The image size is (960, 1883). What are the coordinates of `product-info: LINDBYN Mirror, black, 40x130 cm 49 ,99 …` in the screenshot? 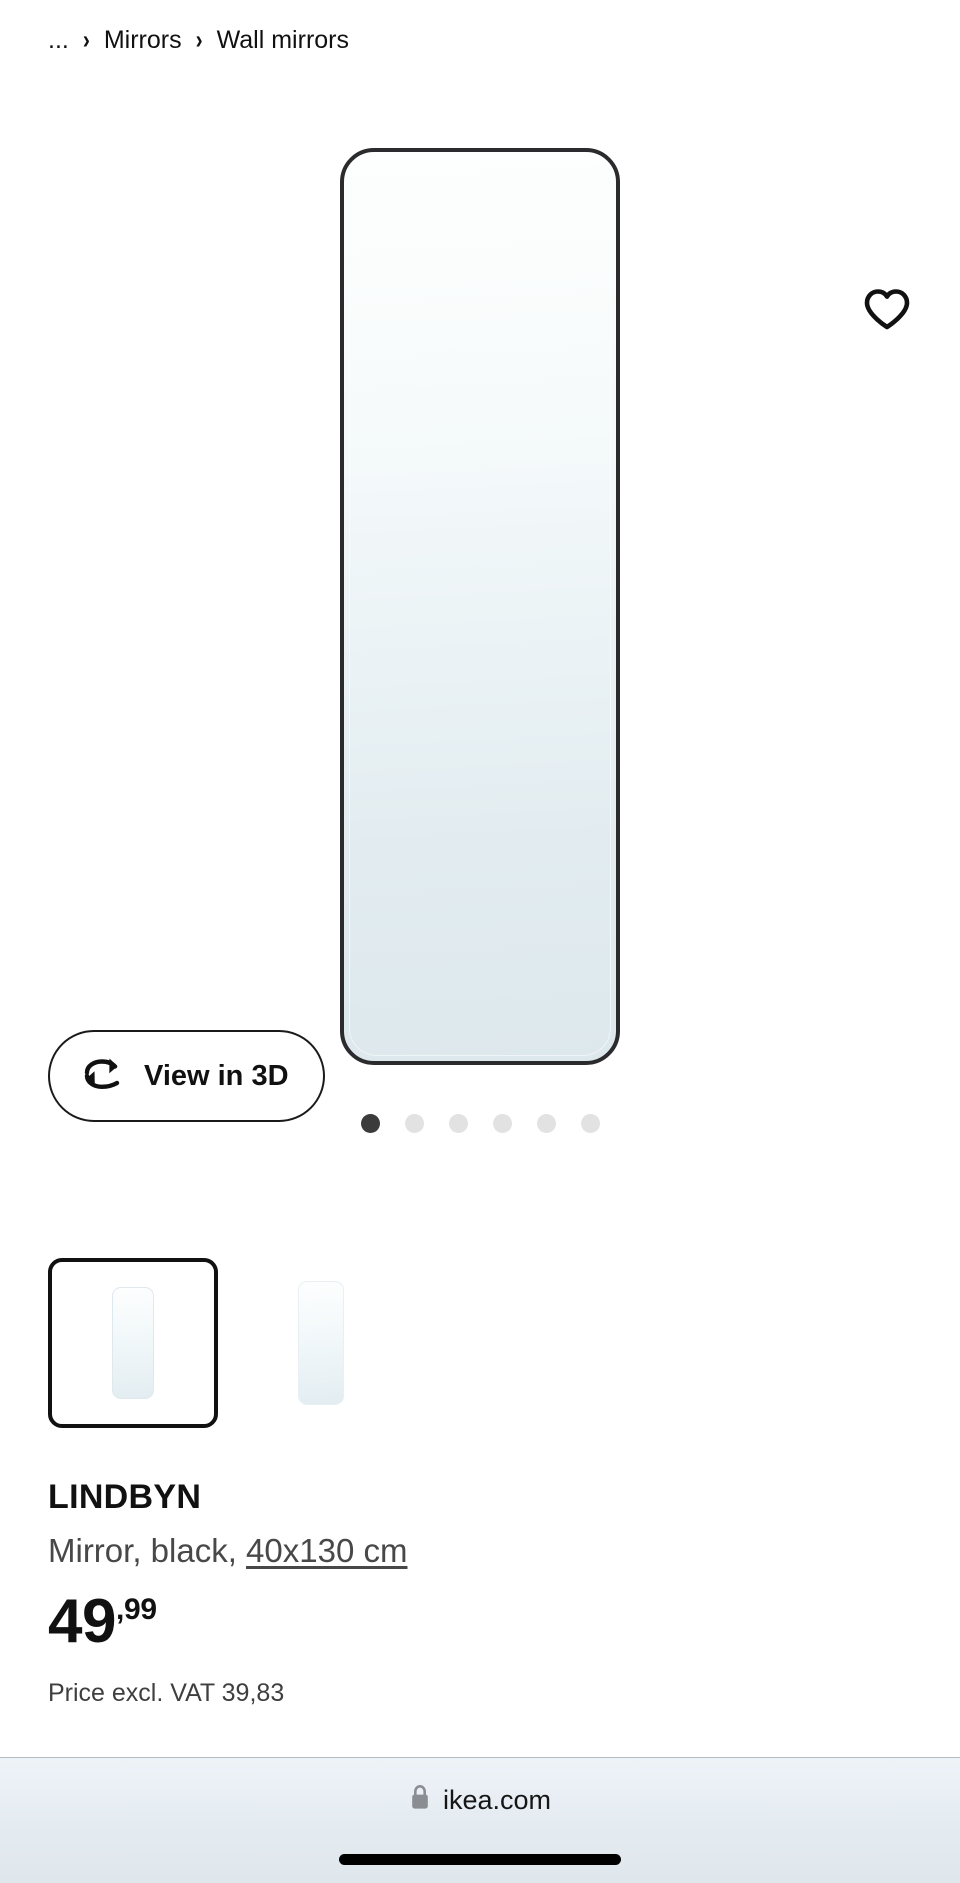 It's located at (478, 1593).